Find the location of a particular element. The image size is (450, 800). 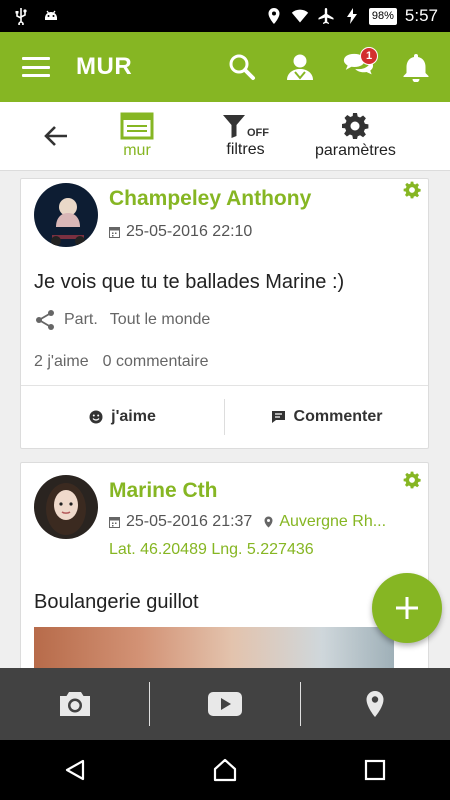

notification-badge: 1 is located at coordinates (369, 56).